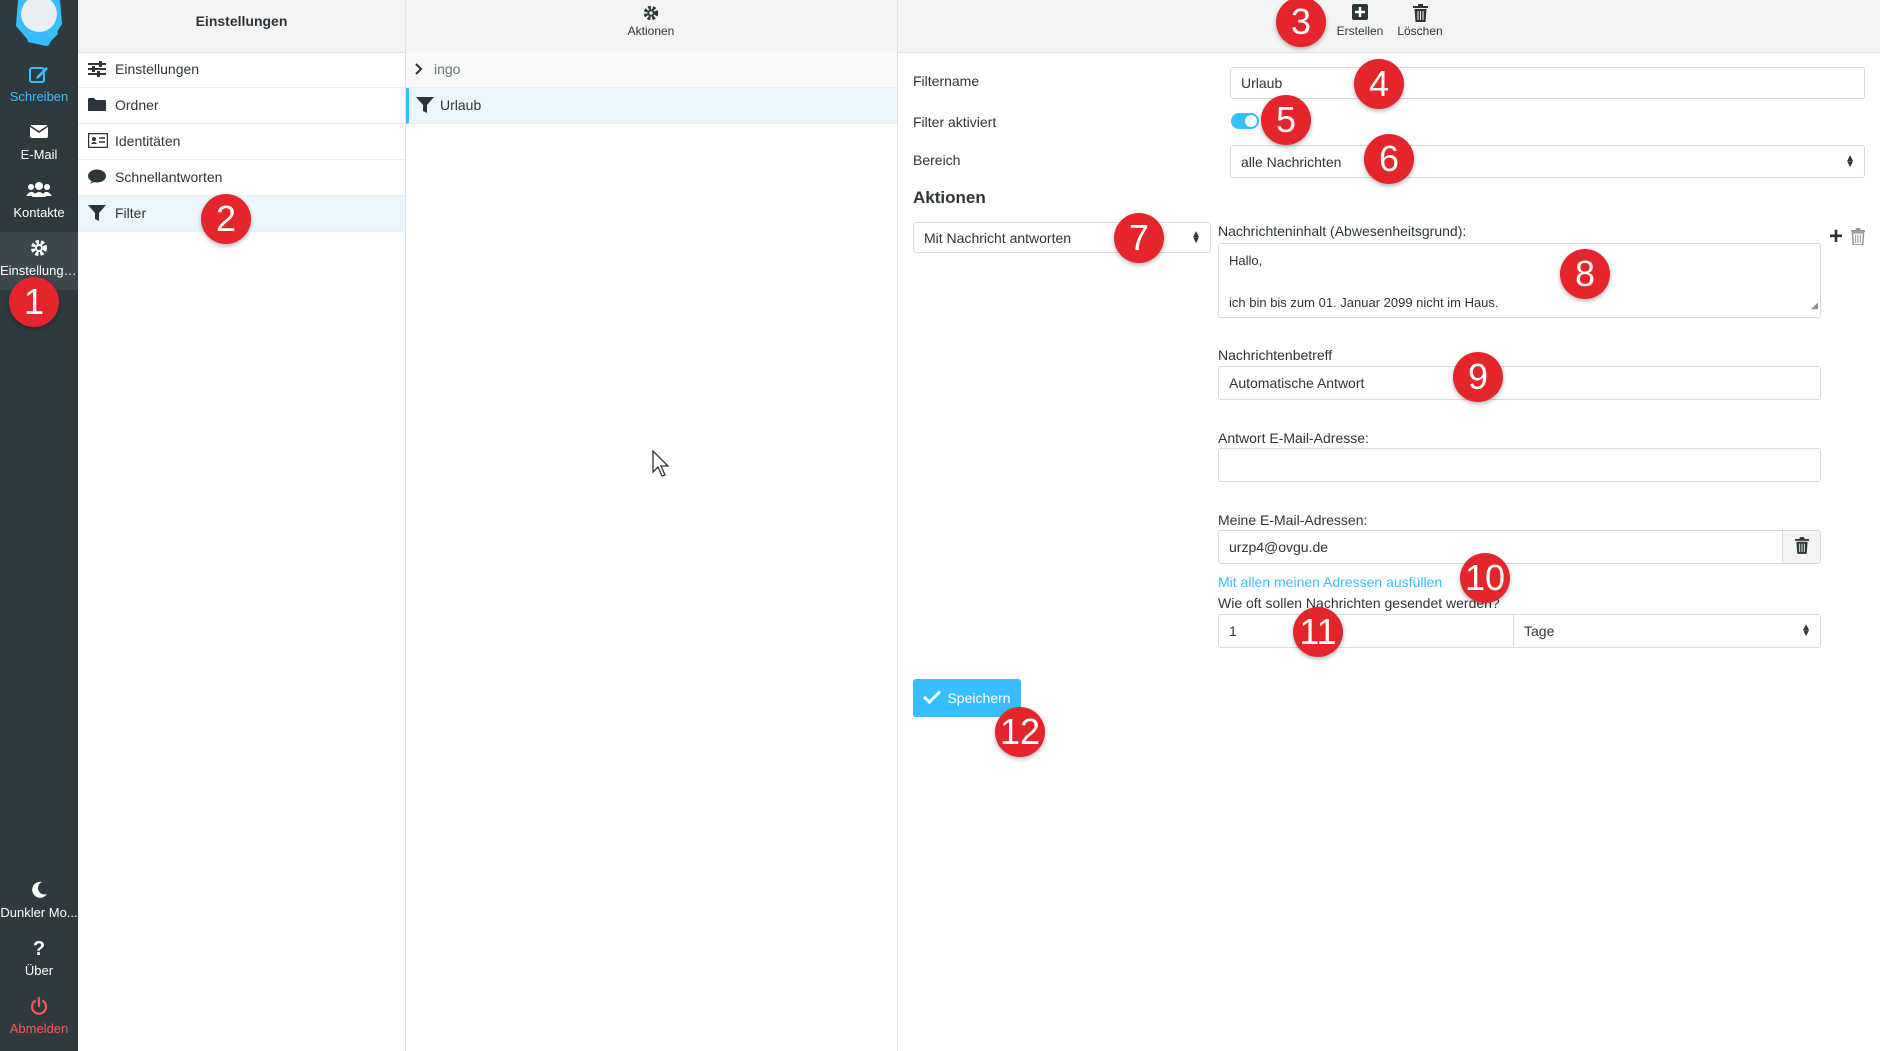 Image resolution: width=1880 pixels, height=1051 pixels. I want to click on create-button: Erstellen, so click(1360, 20).